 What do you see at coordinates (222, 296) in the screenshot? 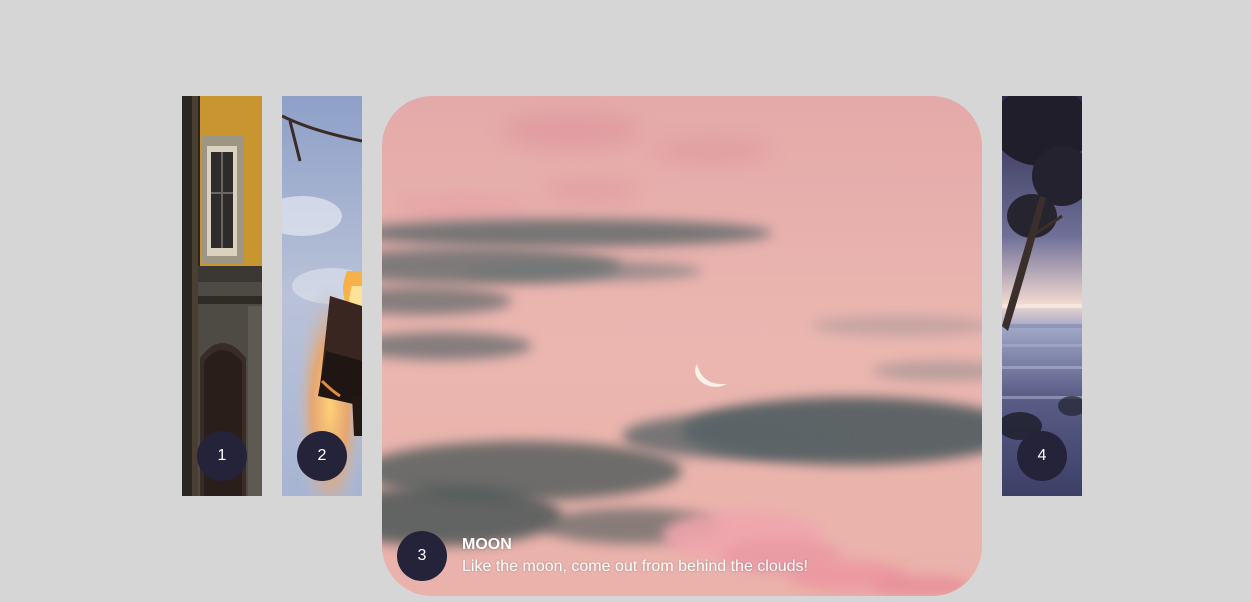
I see `gallery-panel-1: 1` at bounding box center [222, 296].